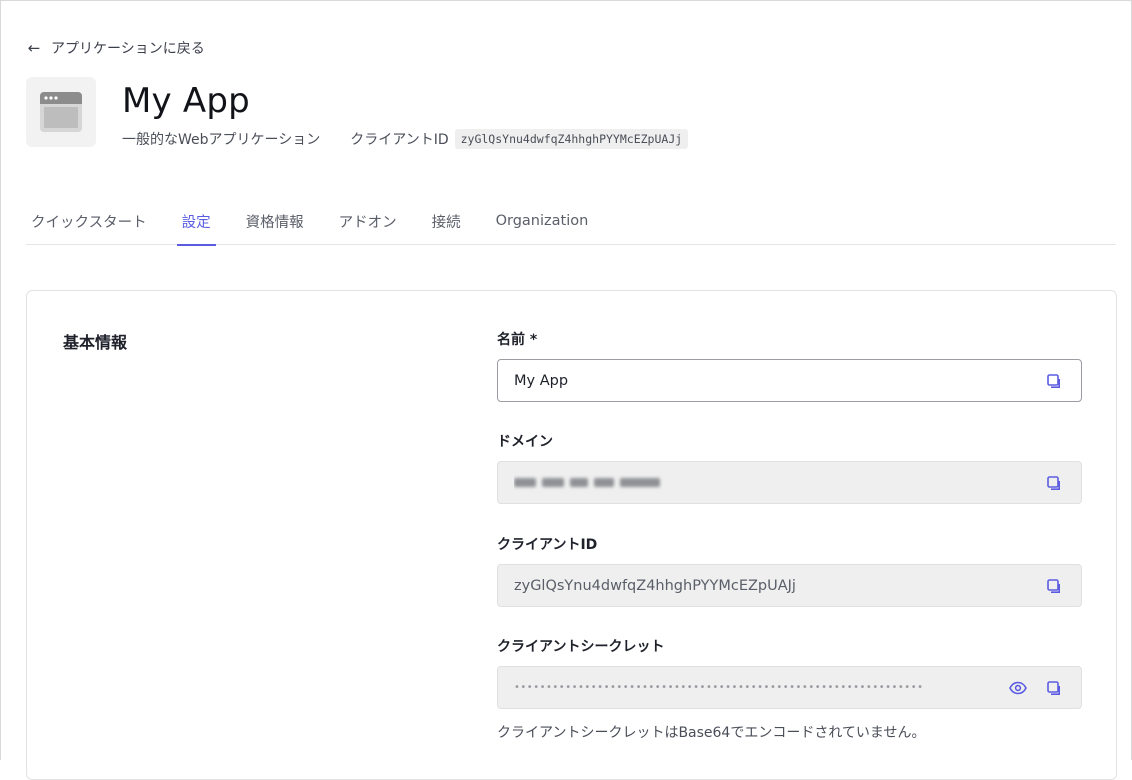 This screenshot has width=1132, height=780. I want to click on reveal-secret-button, so click(1018, 688).